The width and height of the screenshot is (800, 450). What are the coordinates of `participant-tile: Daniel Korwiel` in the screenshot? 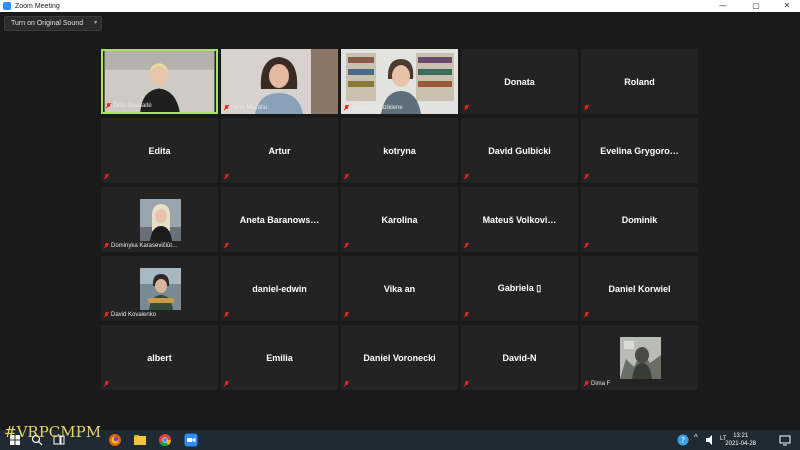 It's located at (639, 288).